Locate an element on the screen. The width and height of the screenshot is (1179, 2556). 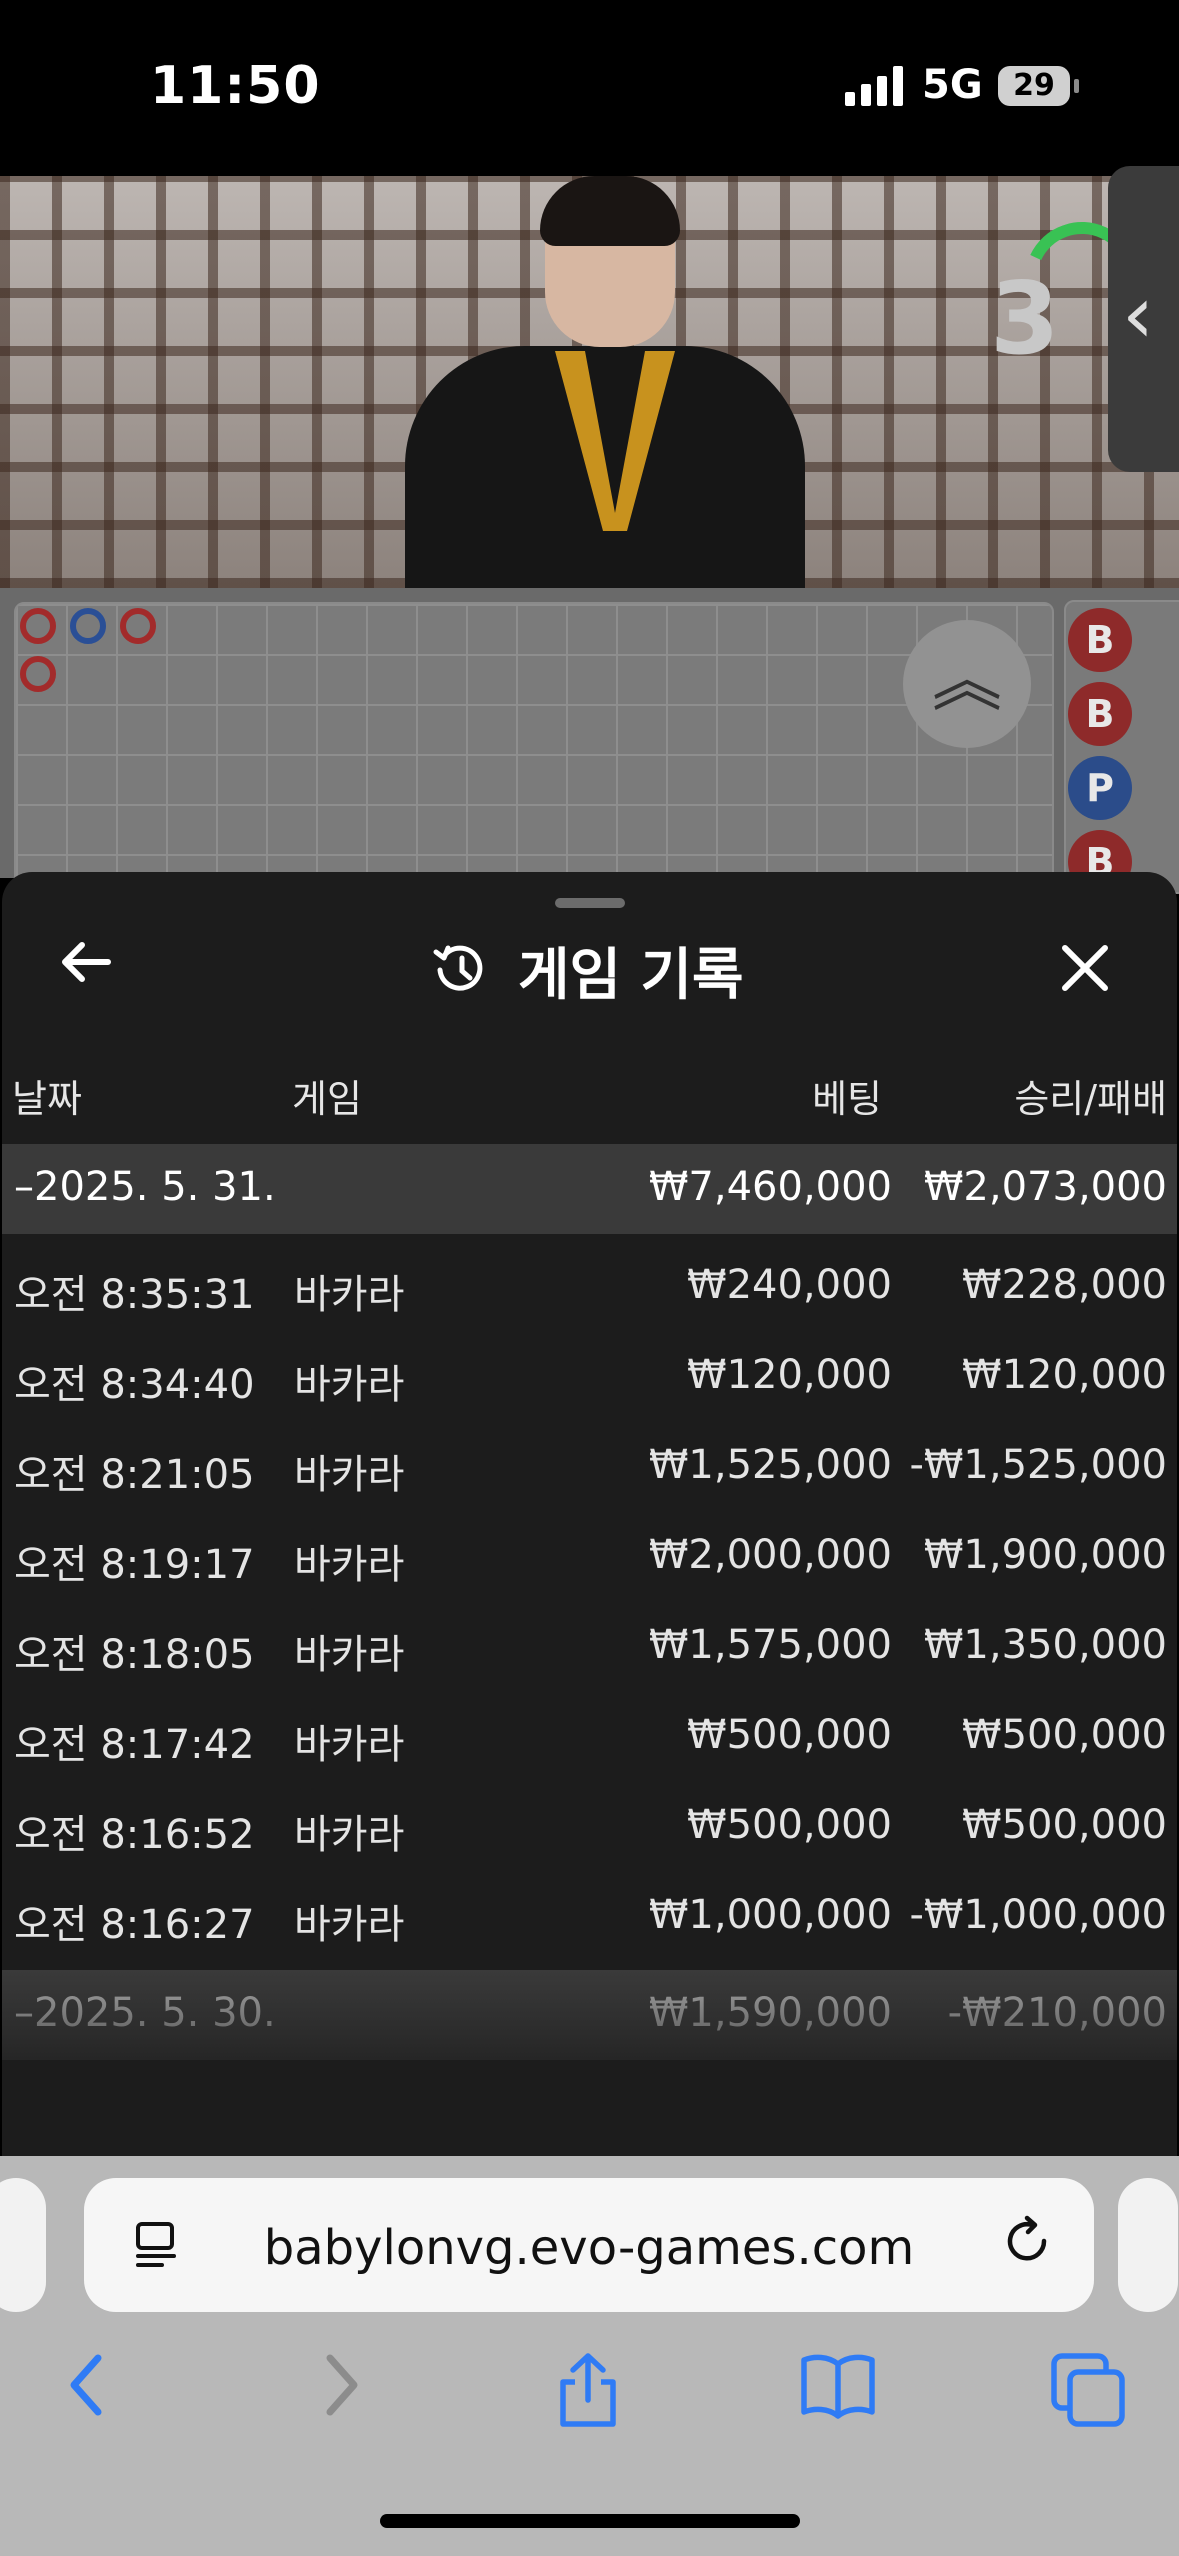
column-header-bet: 베팅 is located at coordinates (847, 1099).